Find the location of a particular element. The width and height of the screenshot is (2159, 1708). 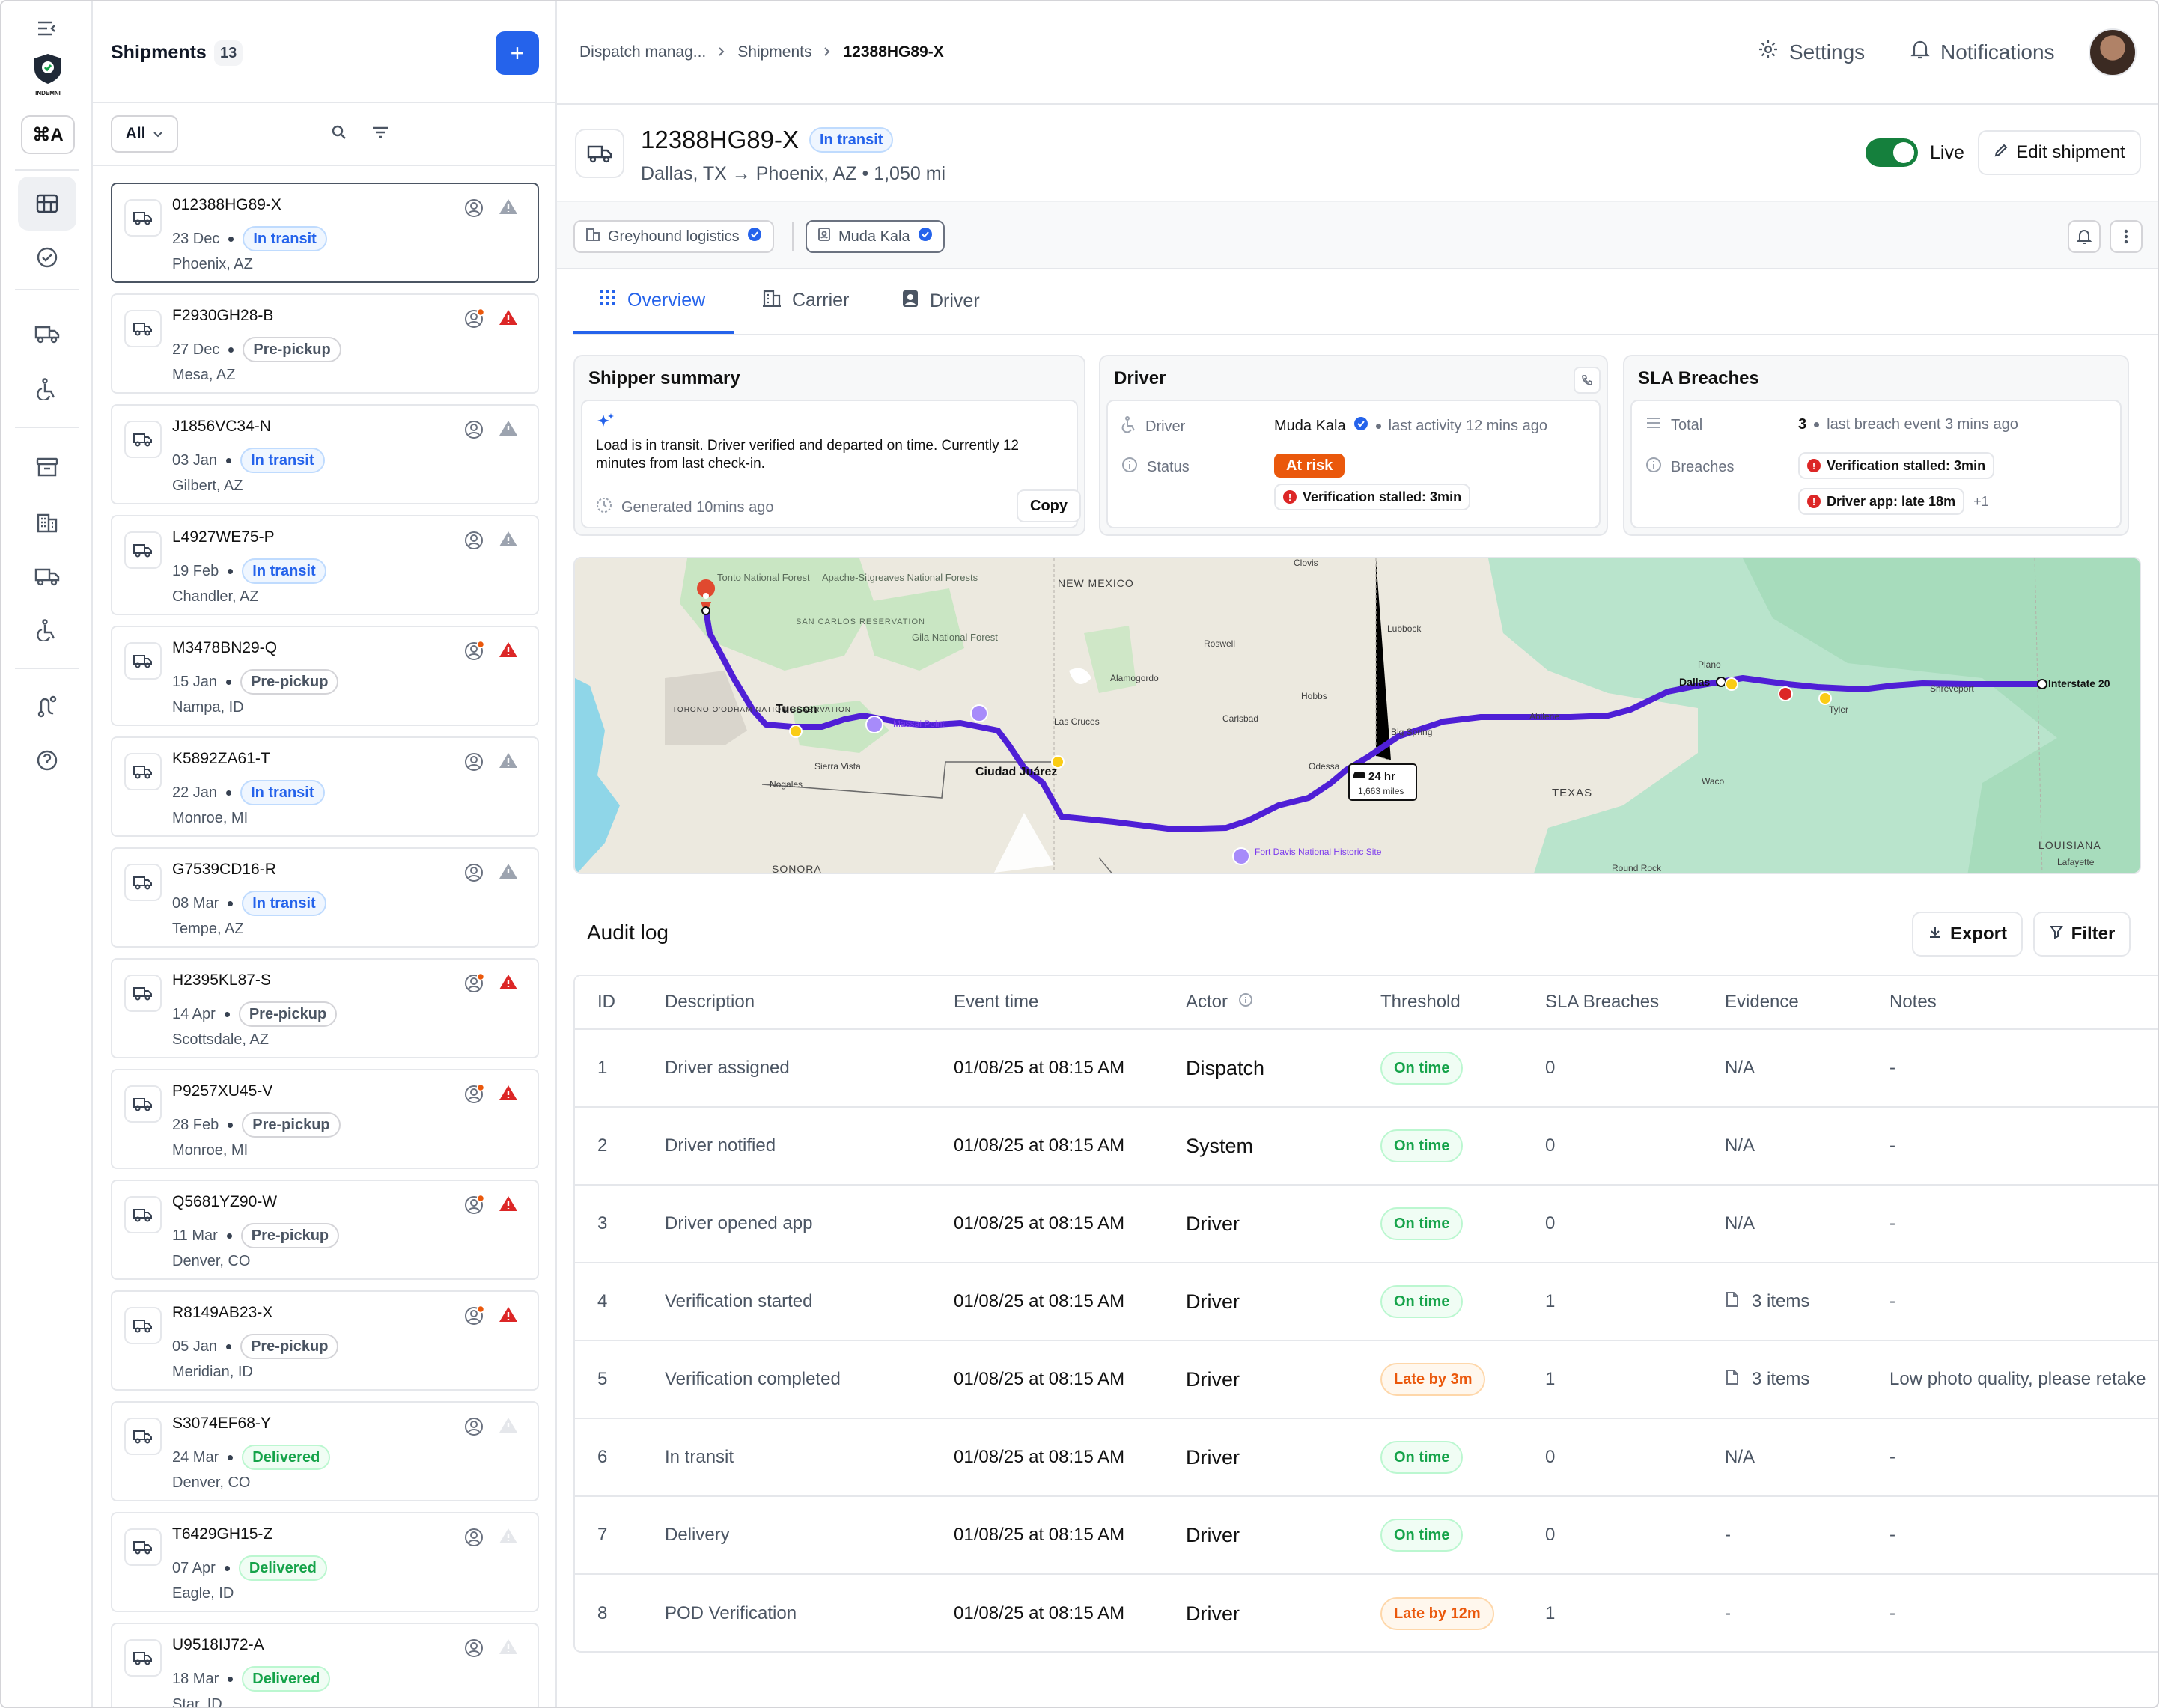

chevron-right-icon is located at coordinates (721, 52).